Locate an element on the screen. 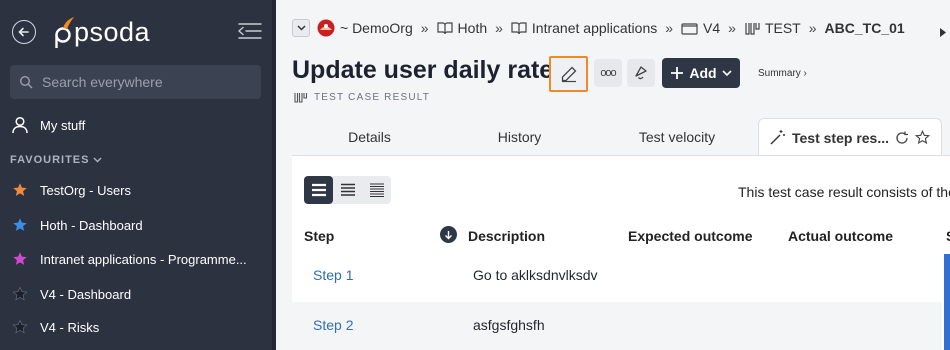  table-row: Step 1 Go to aklksdnvlksdv is located at coordinates (617, 276).